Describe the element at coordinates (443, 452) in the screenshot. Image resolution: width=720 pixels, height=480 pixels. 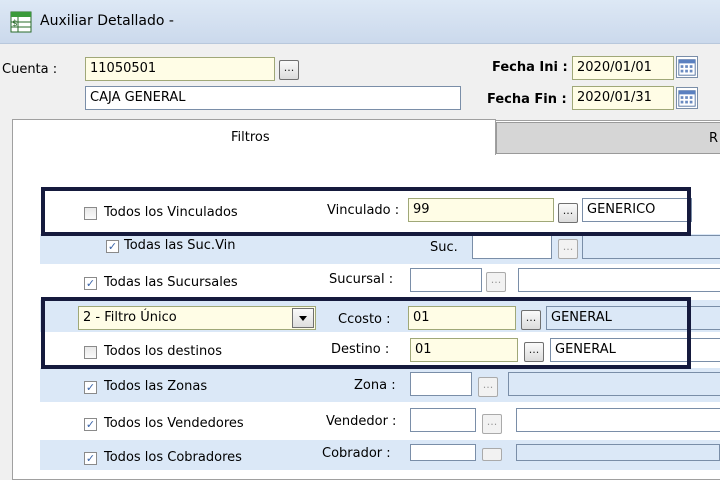
I see `cobrador-field` at that location.